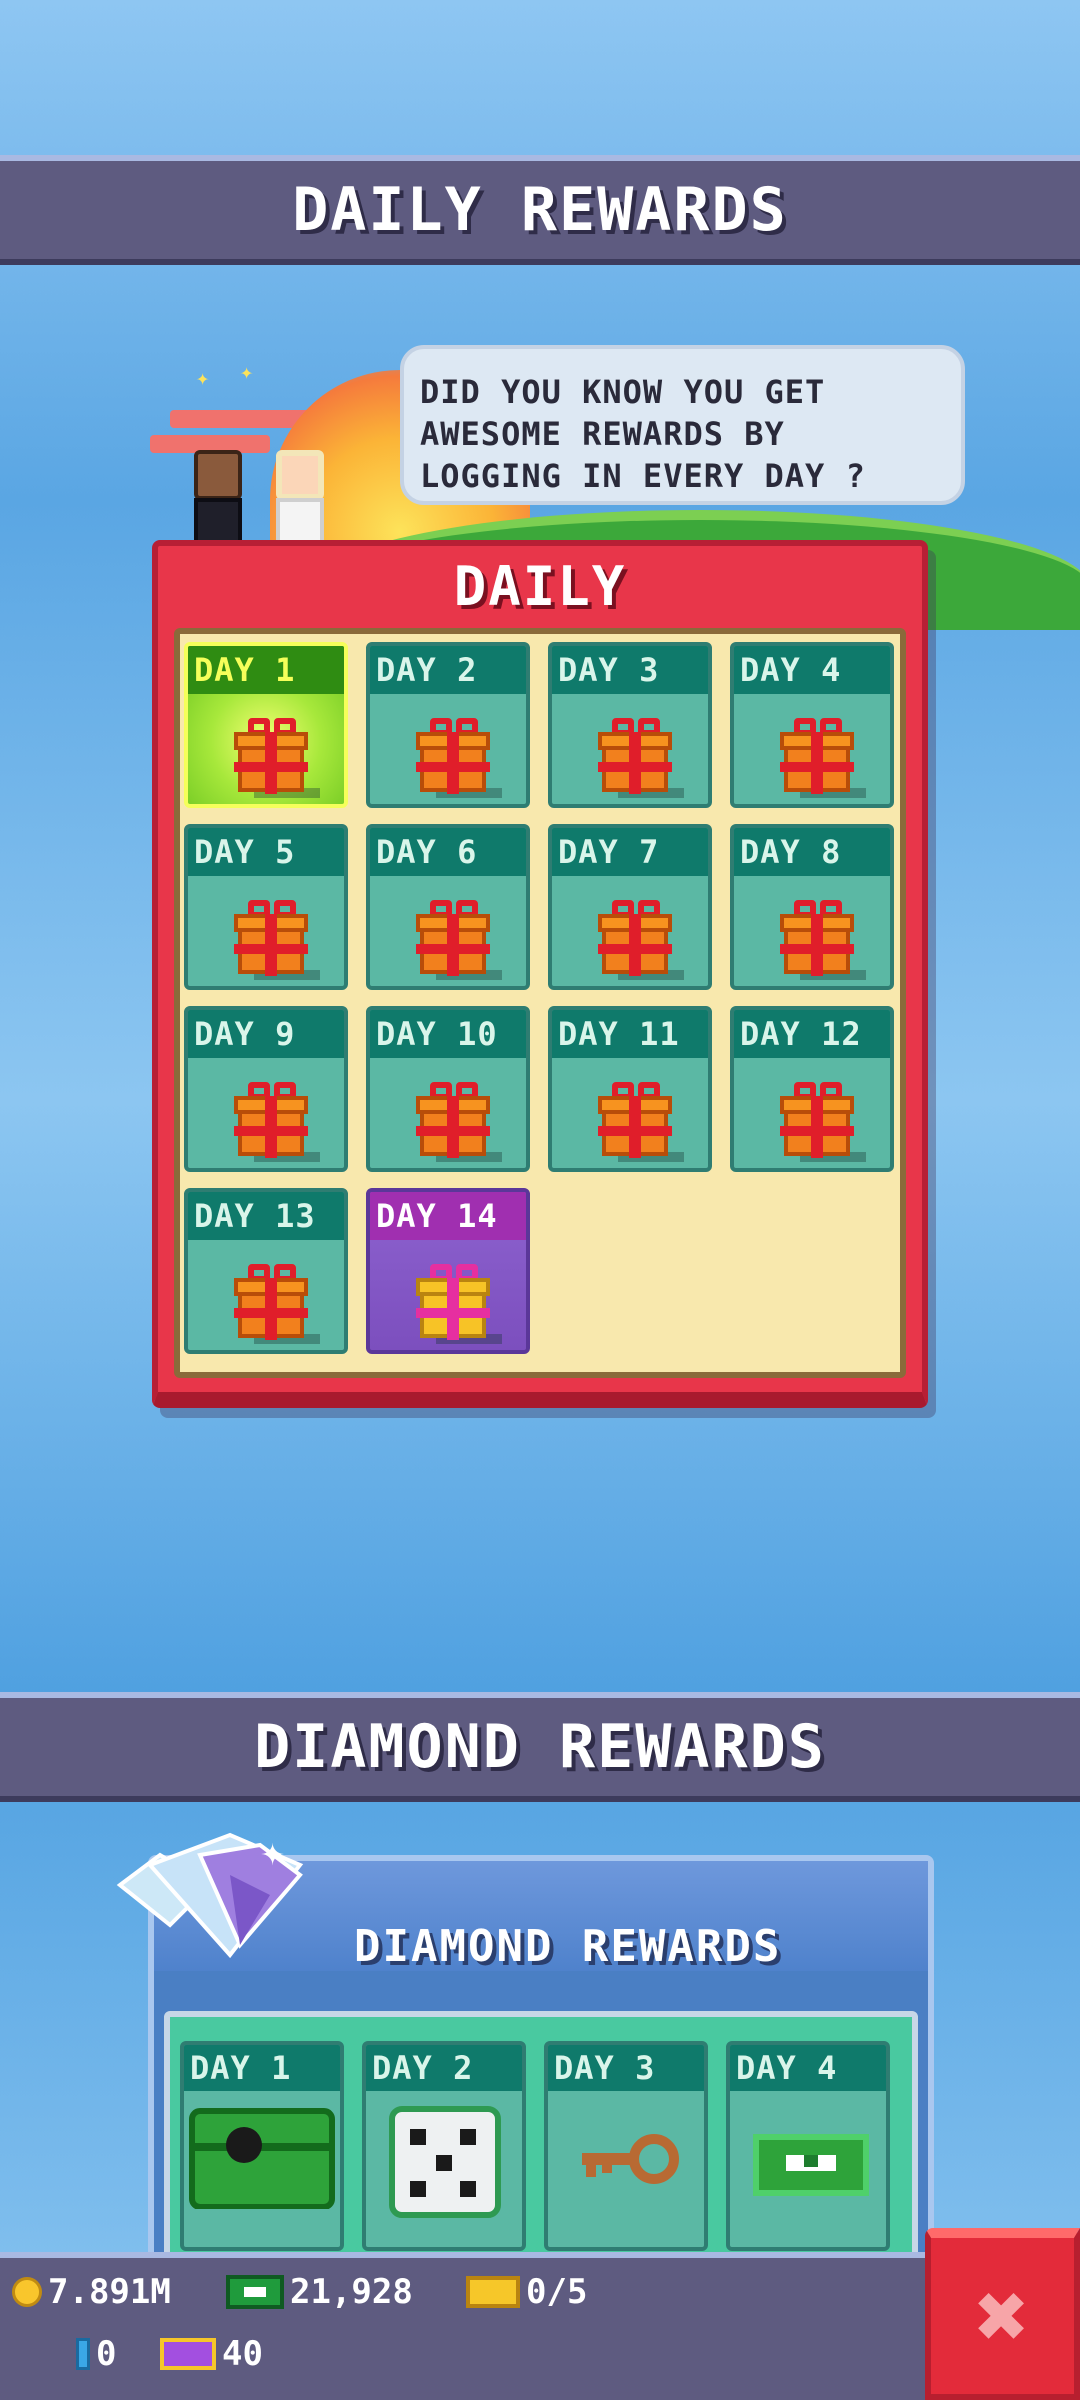 The width and height of the screenshot is (1080, 2400). I want to click on close-button: ✖, so click(1002, 2314).